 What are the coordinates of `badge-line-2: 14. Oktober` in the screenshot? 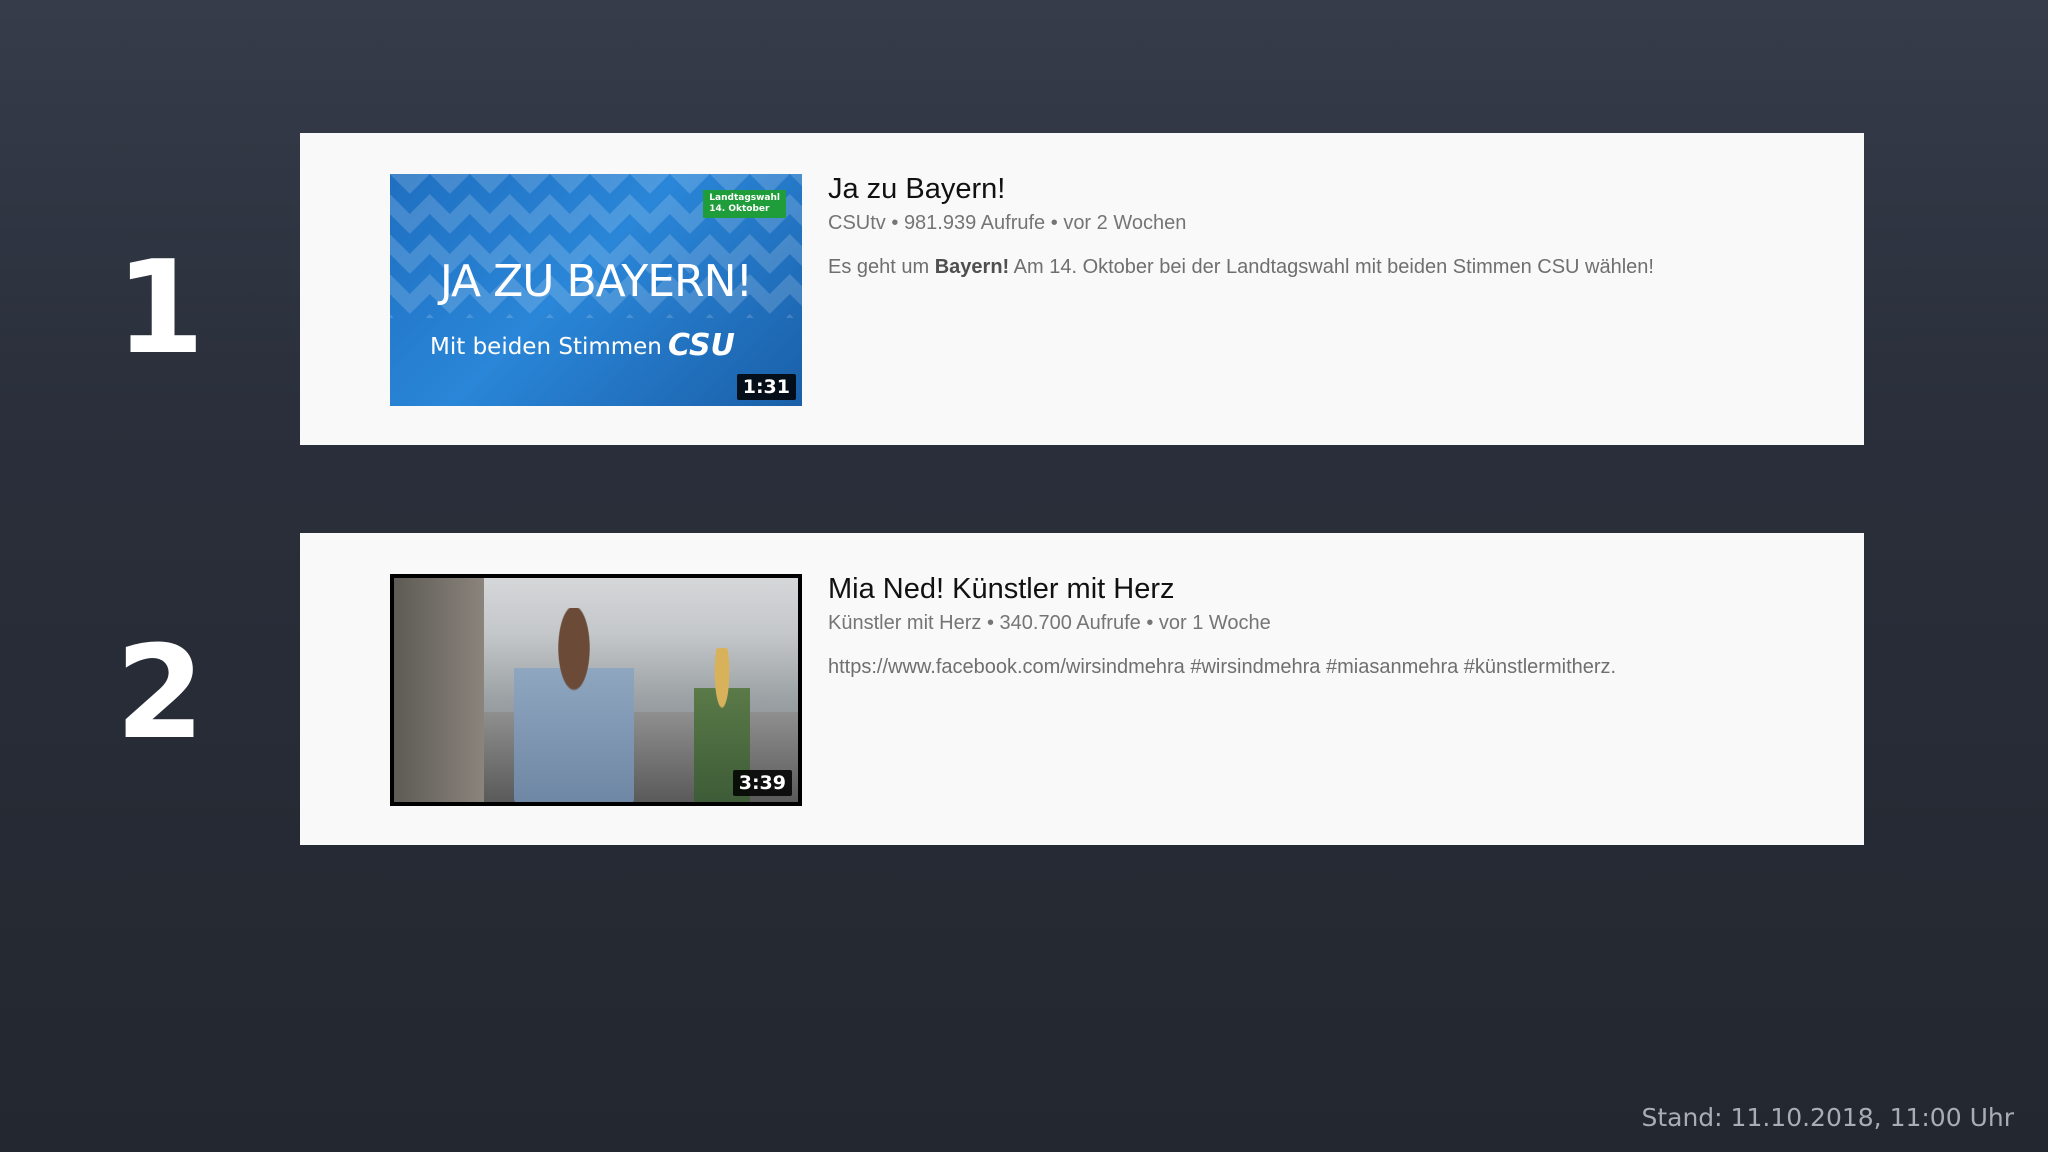 It's located at (739, 209).